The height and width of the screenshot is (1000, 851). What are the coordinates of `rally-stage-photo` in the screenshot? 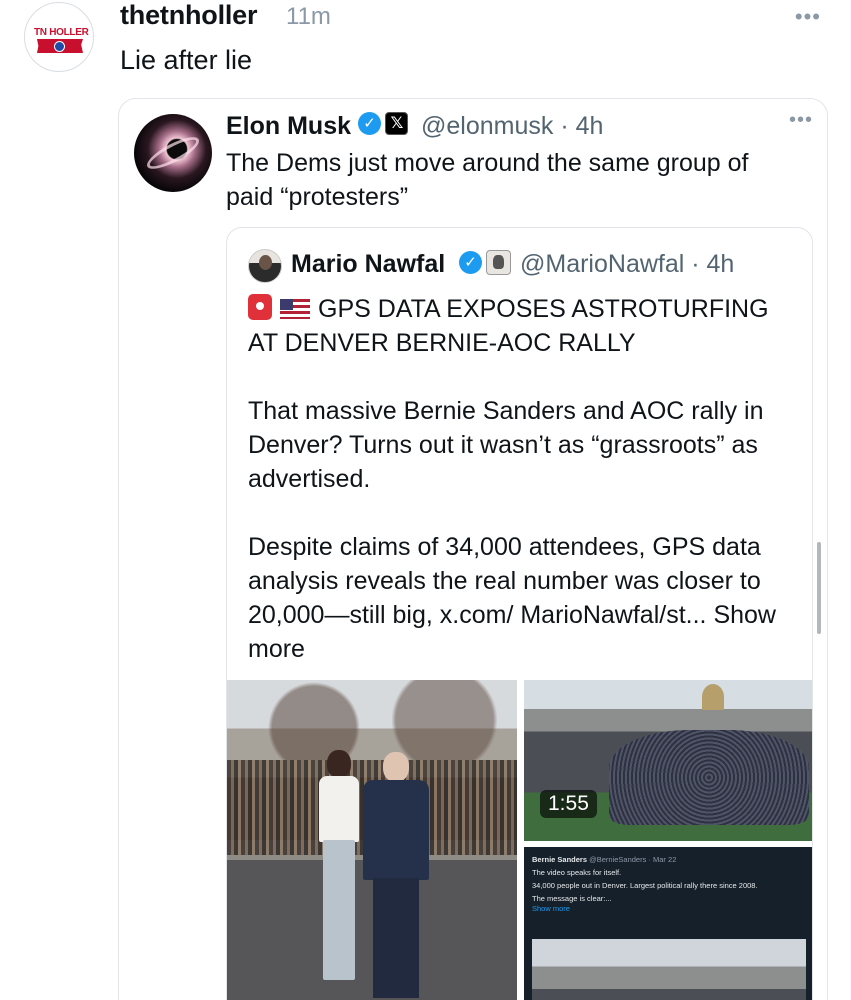 It's located at (372, 840).